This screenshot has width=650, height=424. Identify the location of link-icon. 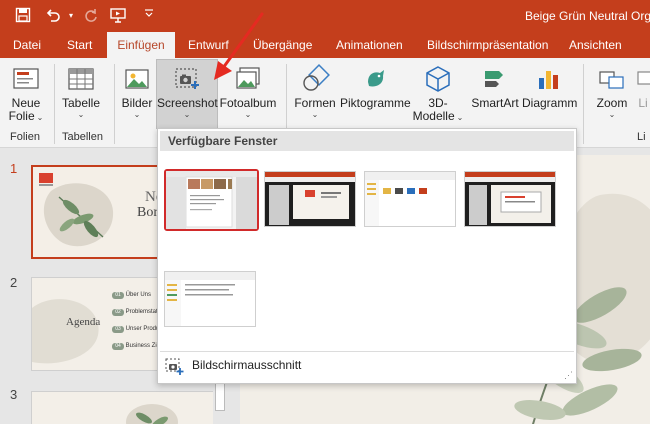
(643, 78).